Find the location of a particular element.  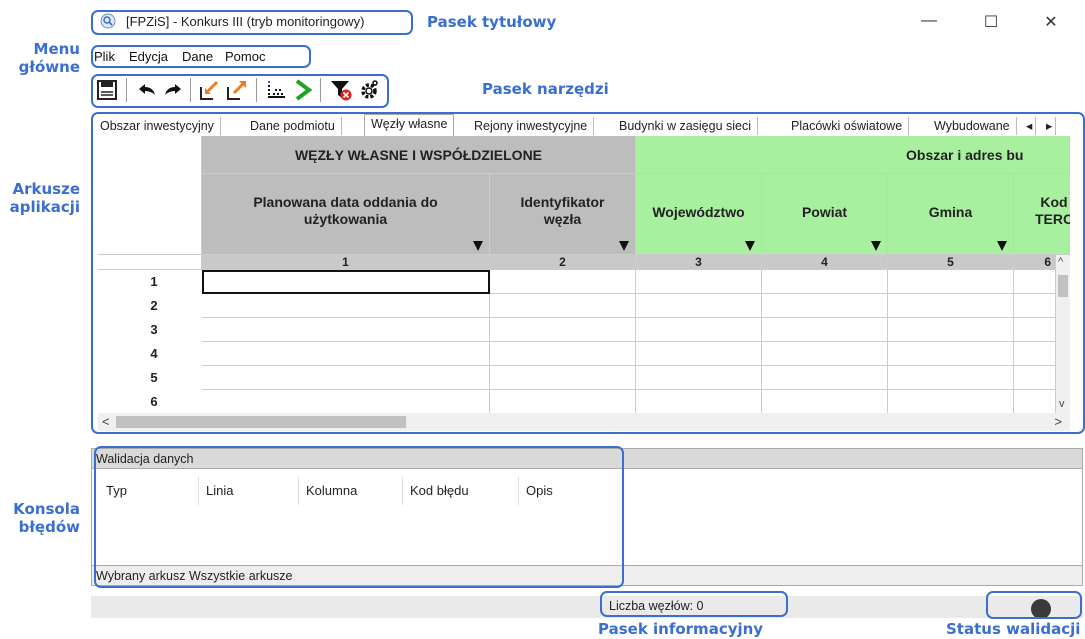

annotation-main-menu: Menu główne is located at coordinates (49, 58).